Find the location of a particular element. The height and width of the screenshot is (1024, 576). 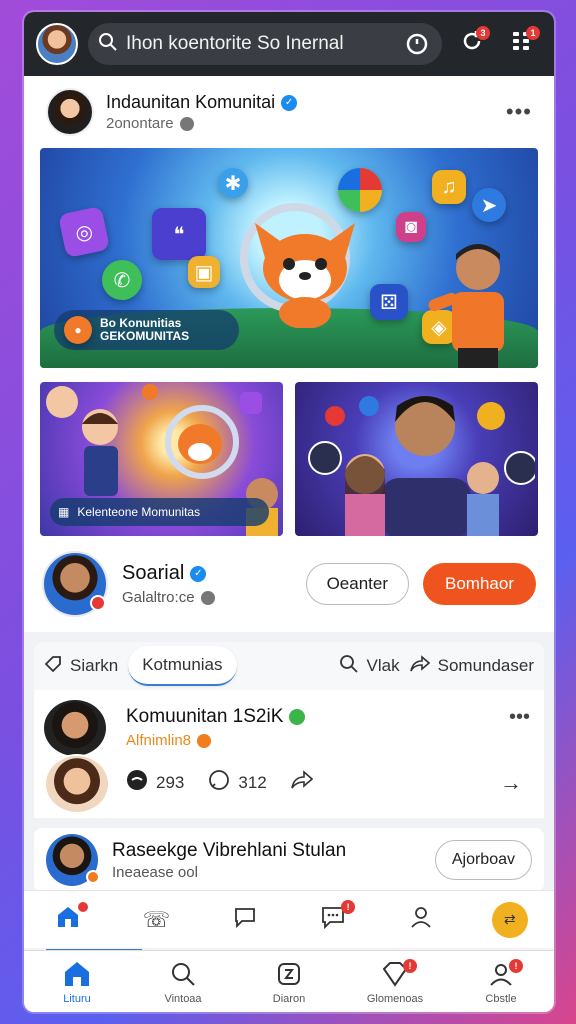

community-avatars is located at coordinates (77, 756).